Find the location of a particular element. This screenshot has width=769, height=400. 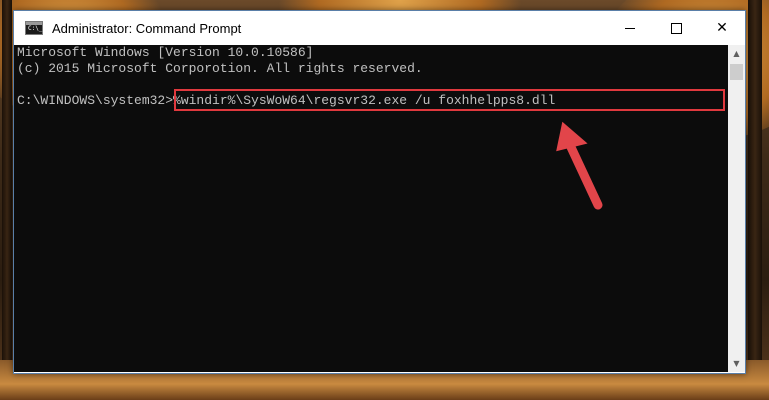

close-button: ✕ is located at coordinates (722, 28).